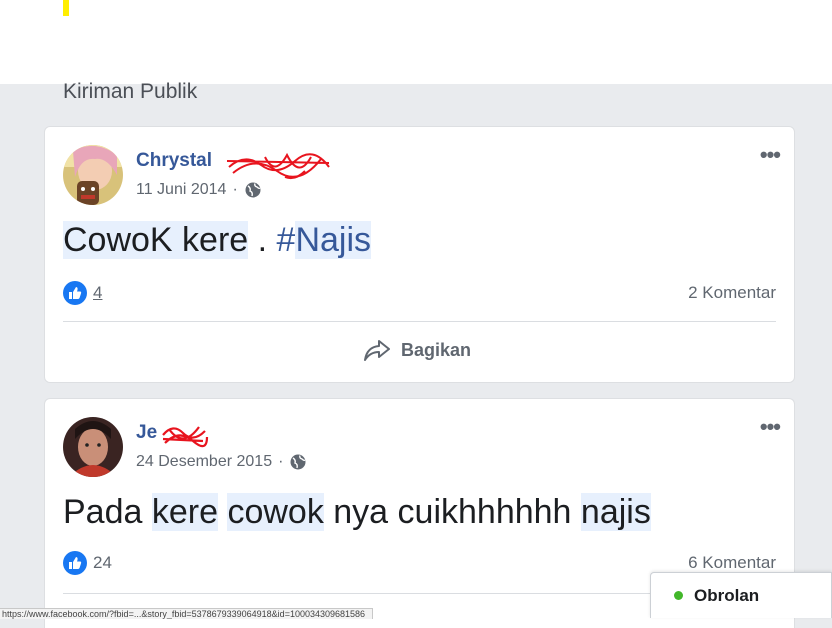 This screenshot has height=628, width=832. Describe the element at coordinates (184, 512) in the screenshot. I see `post-text-part: kere` at that location.